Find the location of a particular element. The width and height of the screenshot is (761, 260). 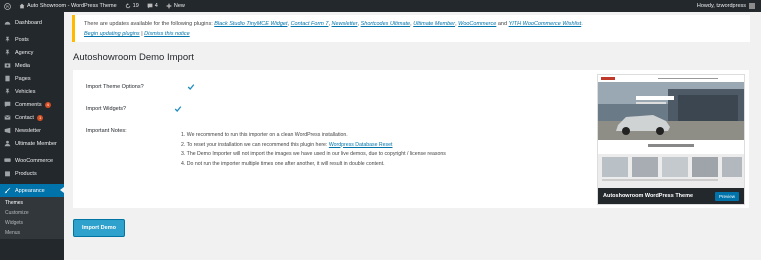

sidebar-item-vehicles: Vehicles is located at coordinates (32, 91).